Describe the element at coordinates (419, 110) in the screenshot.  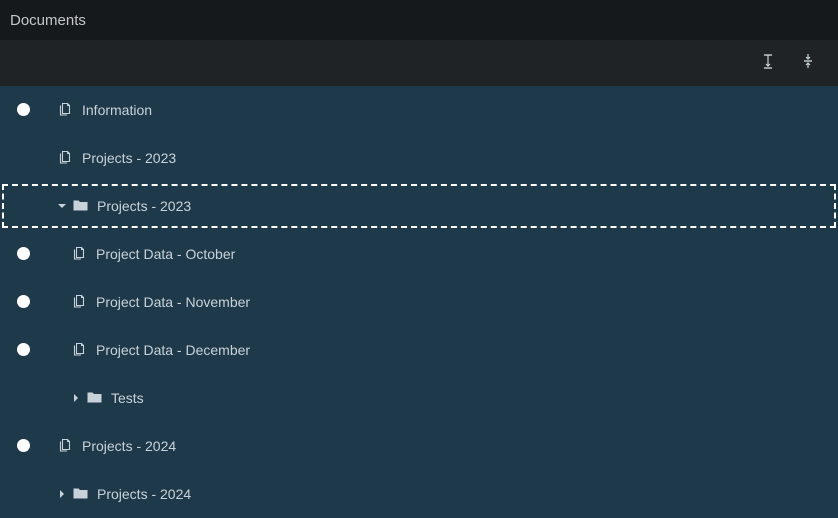
I see `tree-document-row: Information` at that location.